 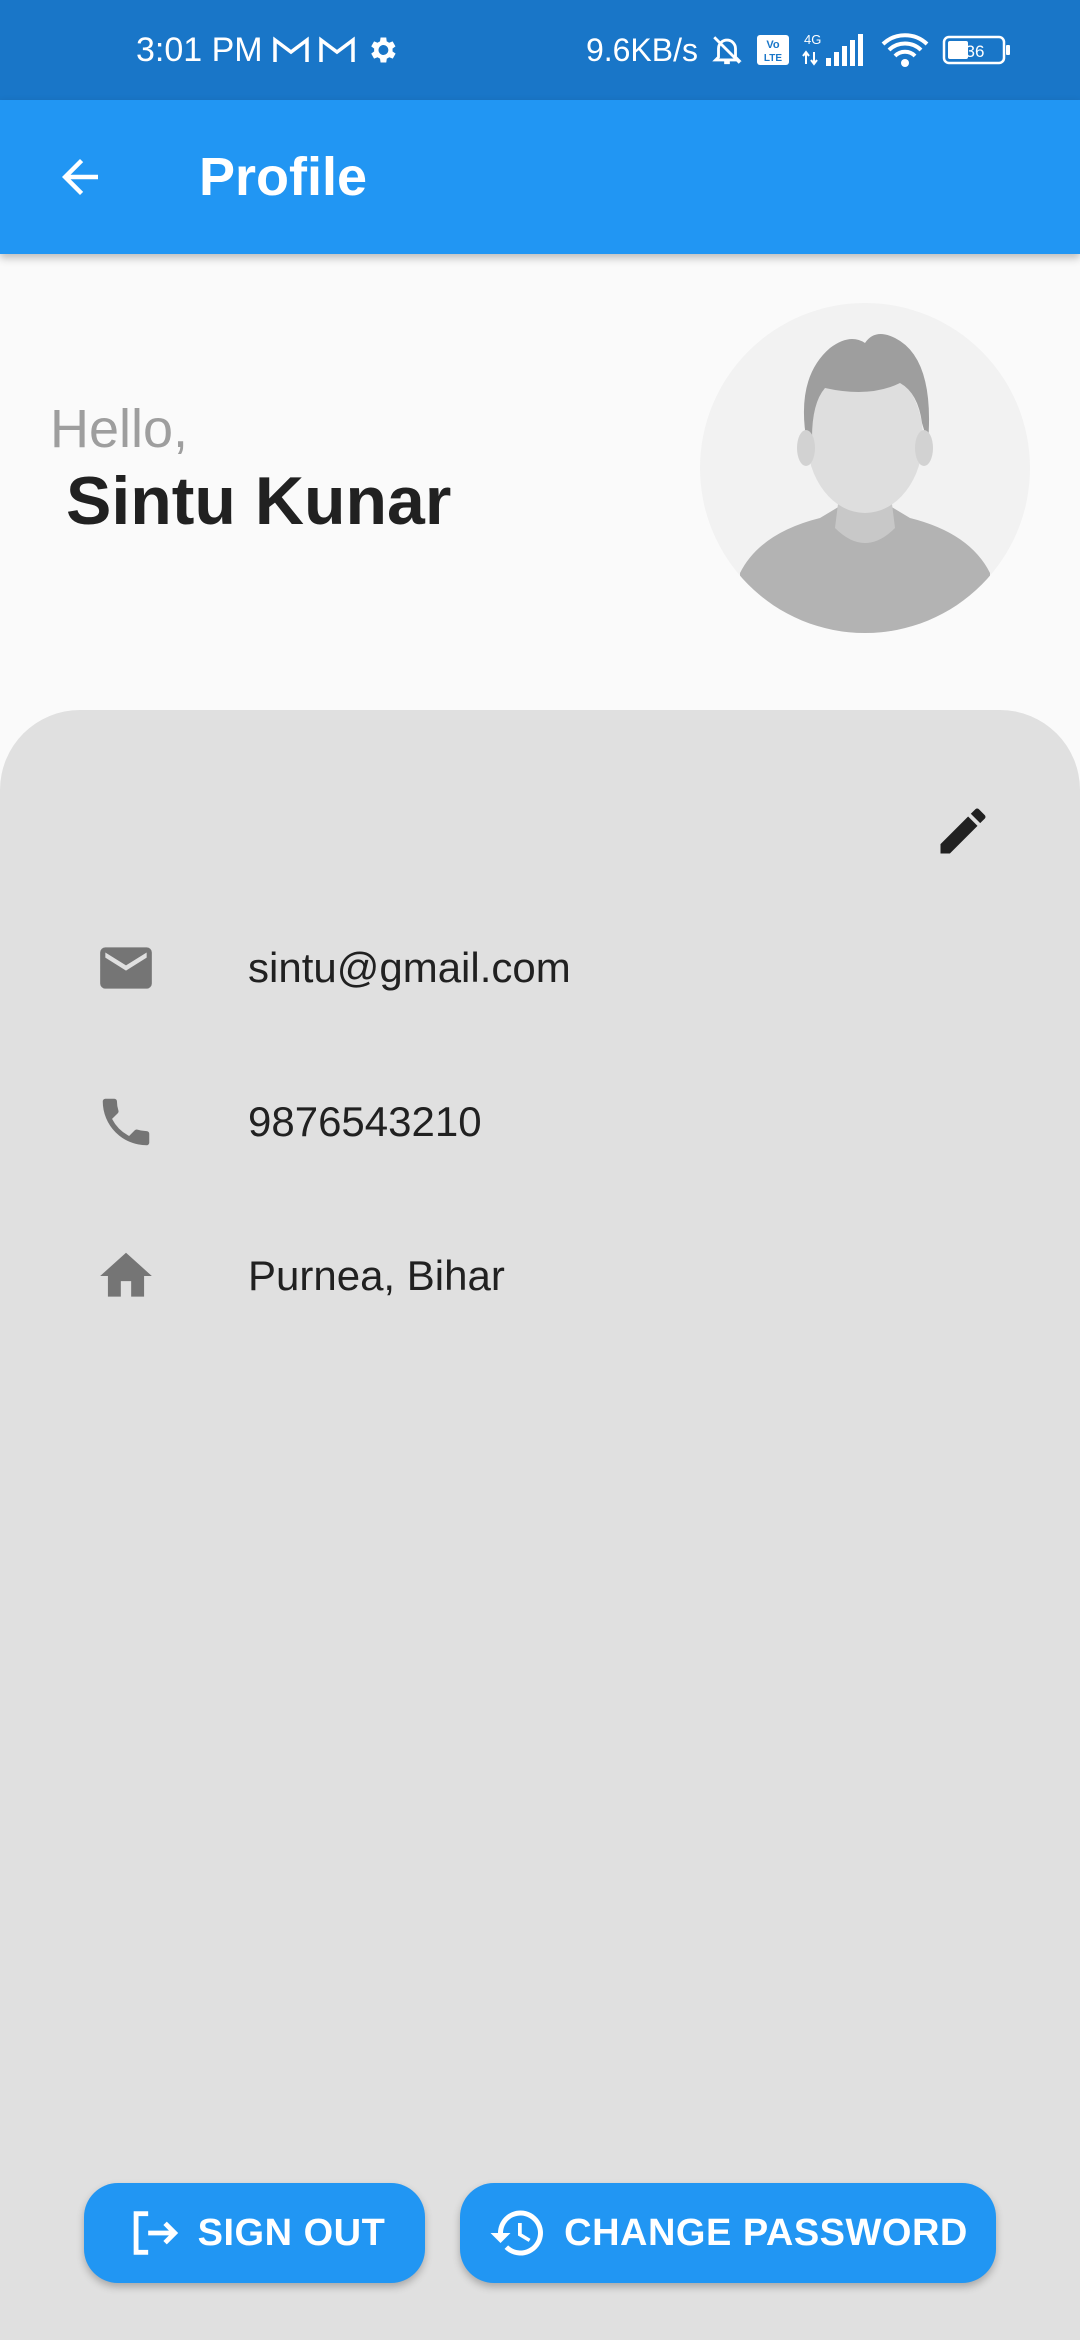 I want to click on battery-icon: 36, so click(x=977, y=50).